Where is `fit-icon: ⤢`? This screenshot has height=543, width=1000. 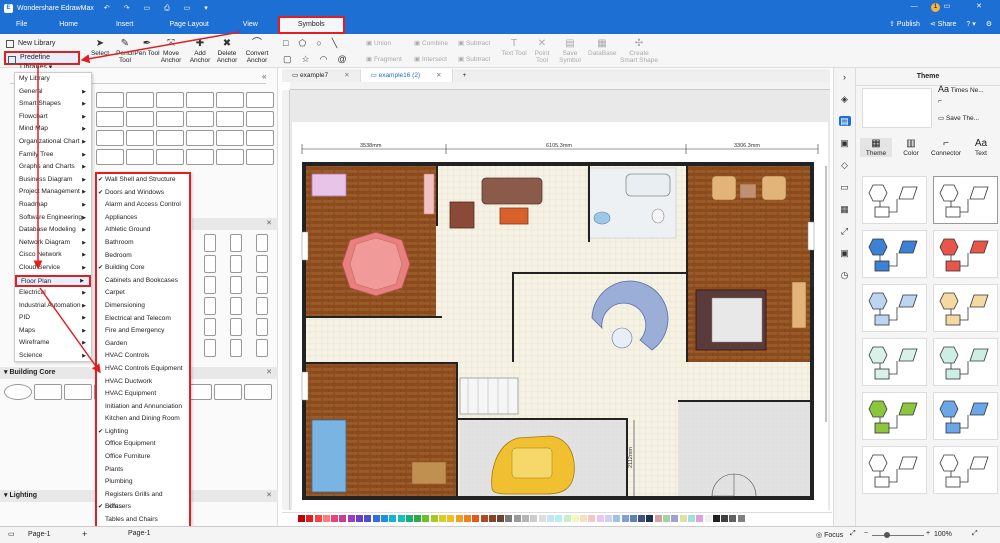
fit-icon: ⤢ is located at coordinates (845, 231).